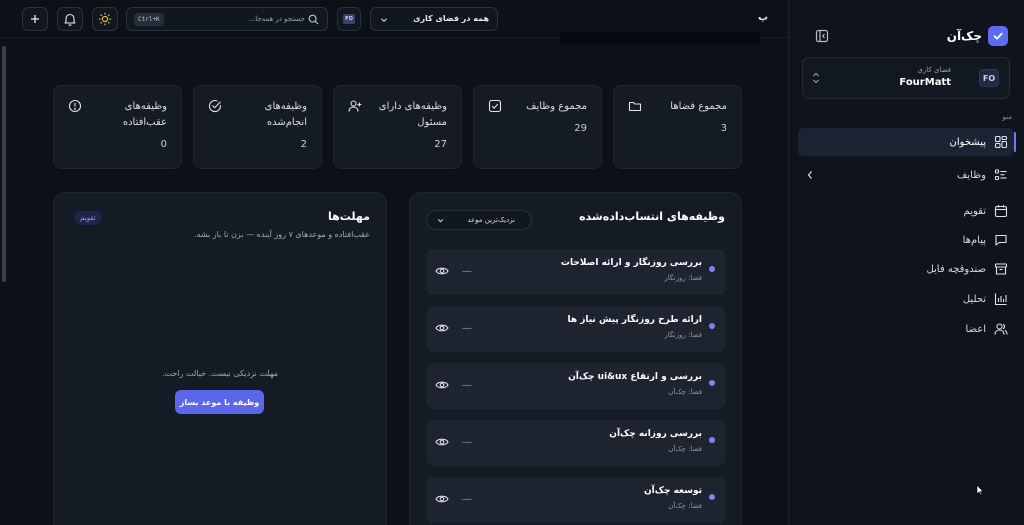 Image resolution: width=1024 pixels, height=525 pixels. I want to click on sidebar-item-analytics: تحلیل, so click(906, 299).